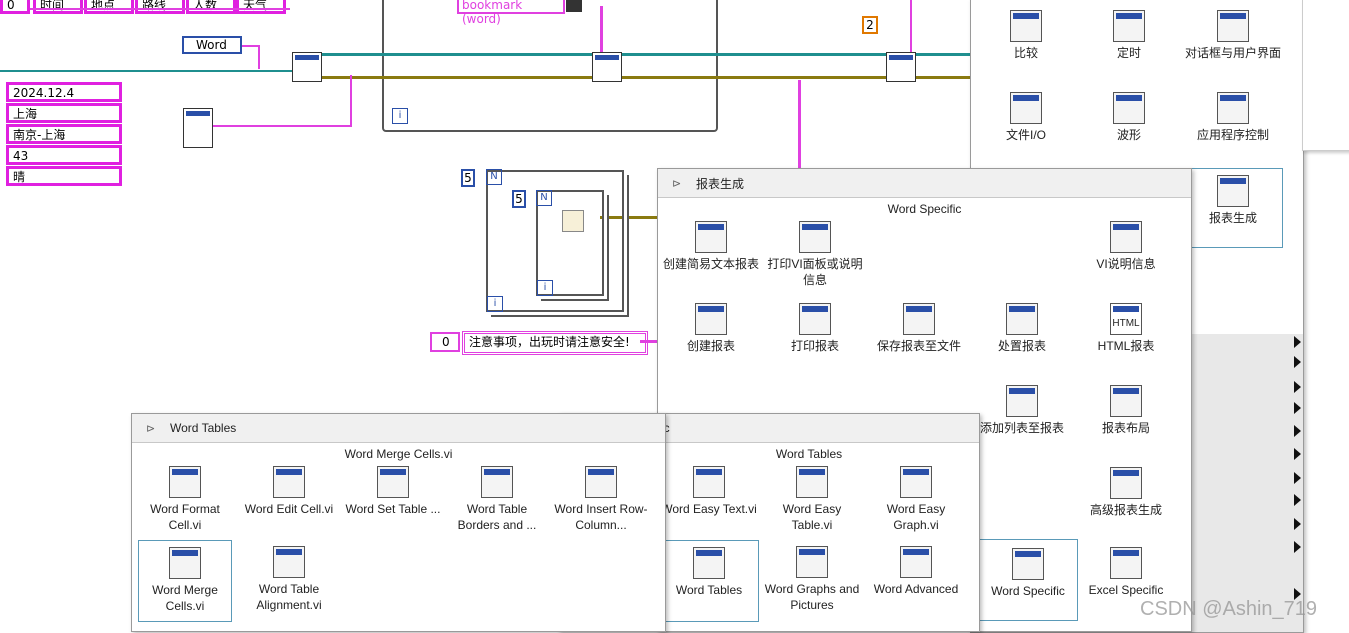 Image resolution: width=1349 pixels, height=633 pixels. I want to click on inner-loop-i: i, so click(545, 288).